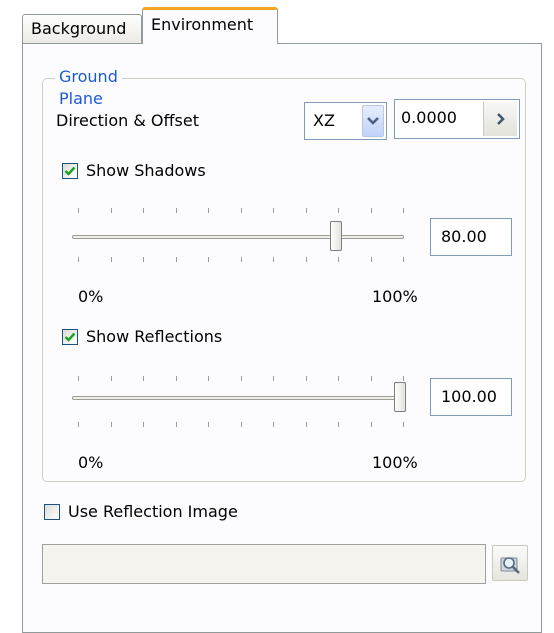 This screenshot has height=633, width=554. Describe the element at coordinates (153, 511) in the screenshot. I see `use-reflection-image-label: Use Reflection Image` at that location.